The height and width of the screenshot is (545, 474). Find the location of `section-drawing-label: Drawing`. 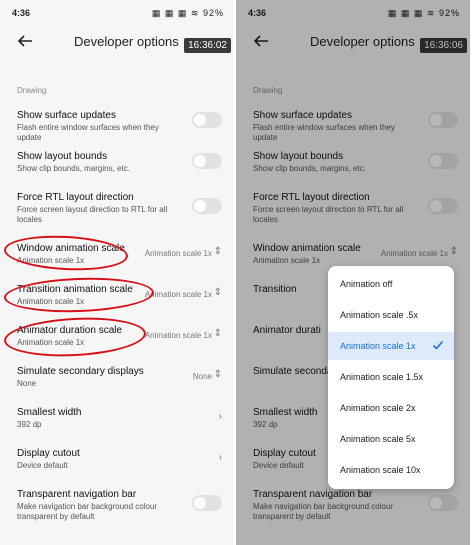

section-drawing-label: Drawing is located at coordinates (32, 90).